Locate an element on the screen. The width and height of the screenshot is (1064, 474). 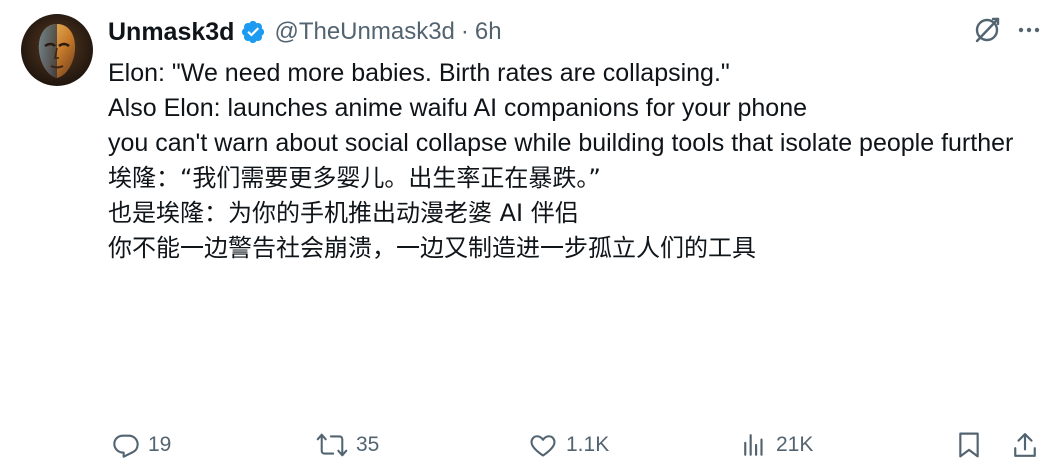
grok-icon is located at coordinates (987, 32).